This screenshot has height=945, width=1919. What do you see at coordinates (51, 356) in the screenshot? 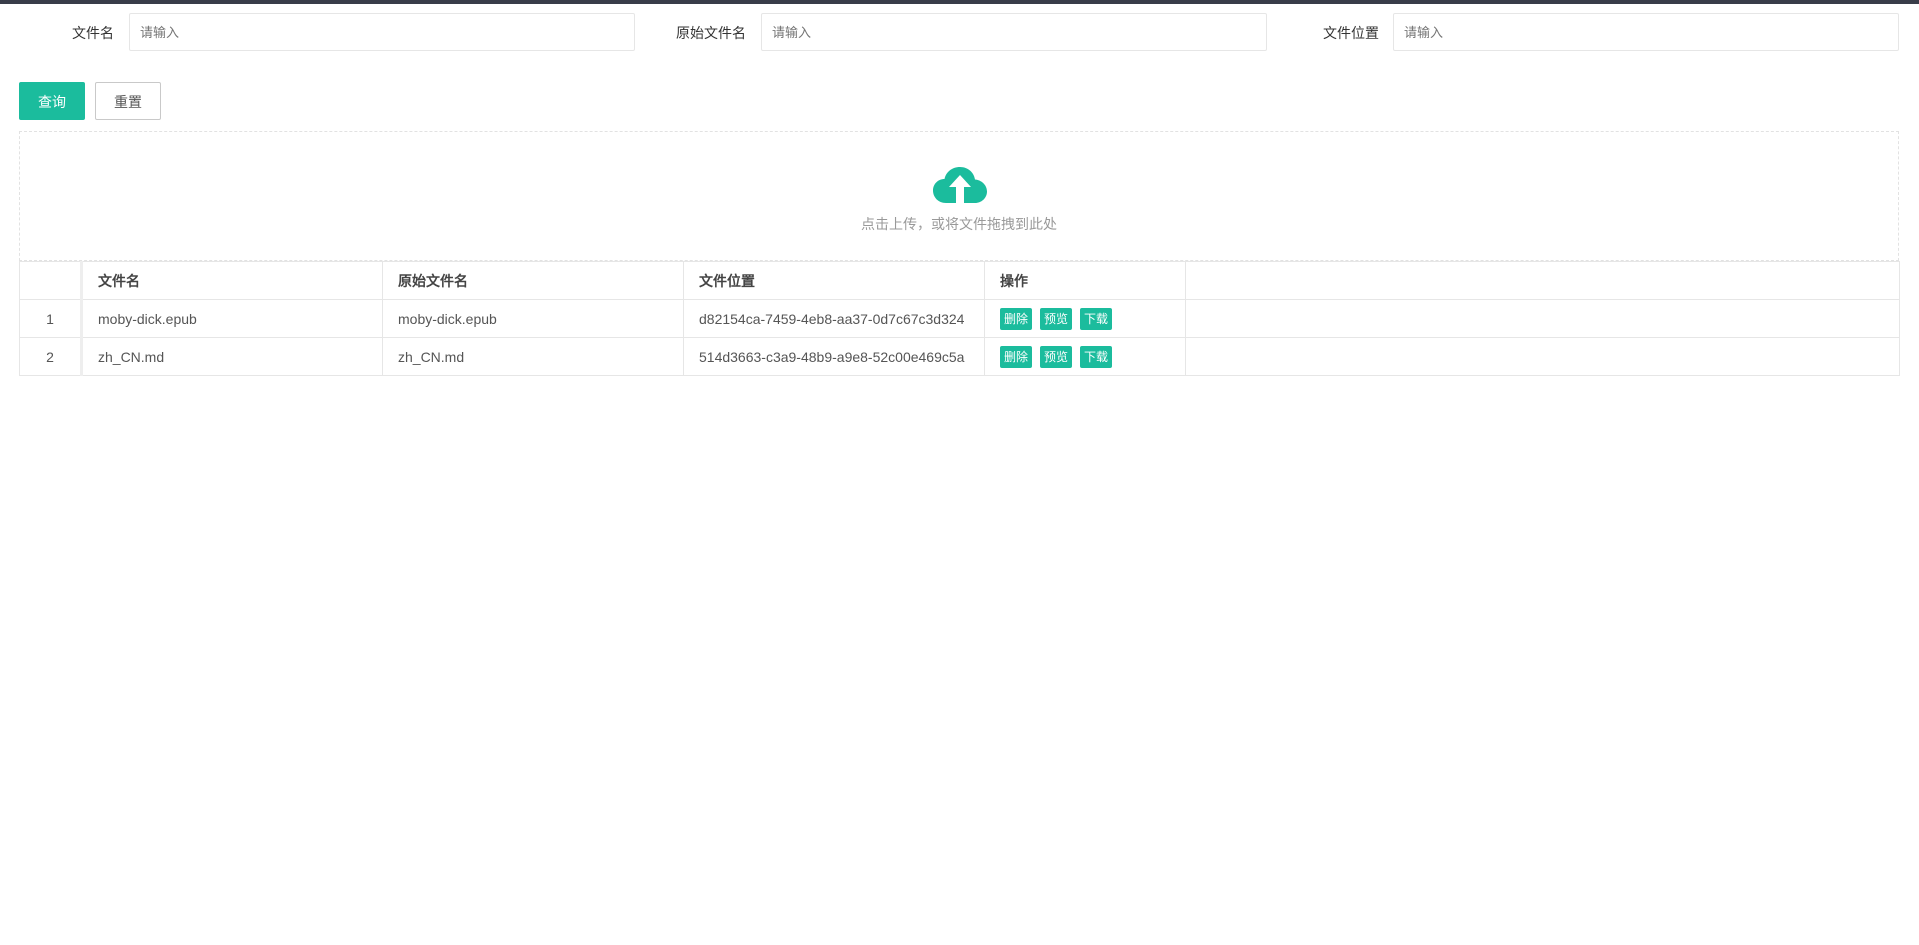
I see `row-index: 2` at bounding box center [51, 356].